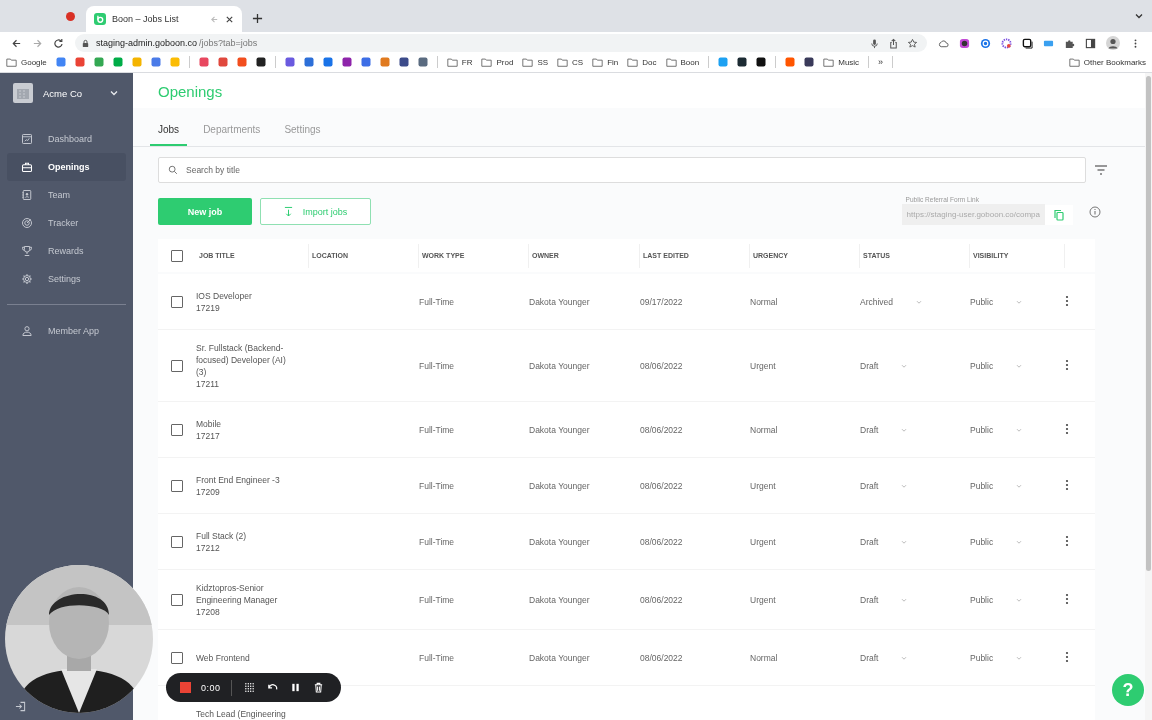  Describe the element at coordinates (841, 62) in the screenshot. I see `bookmark-folder: Music` at that location.